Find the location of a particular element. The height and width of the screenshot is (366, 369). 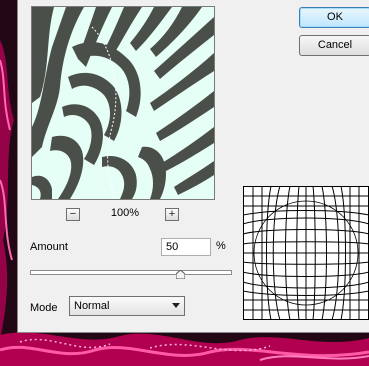

cancel-button: Cancel is located at coordinates (334, 45).